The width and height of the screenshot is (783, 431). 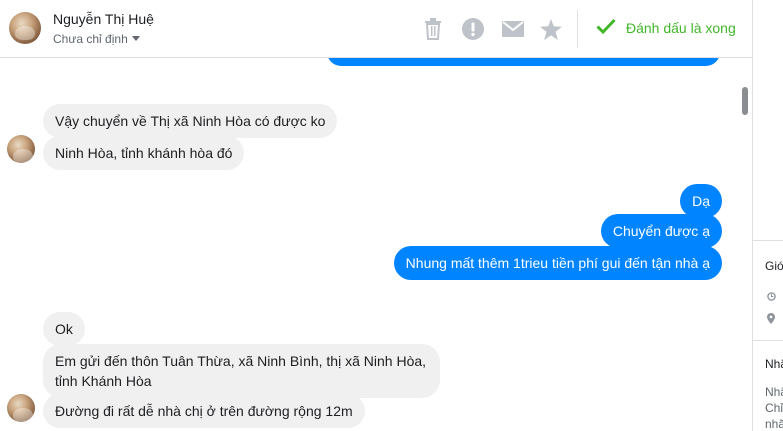 I want to click on clock-icon, so click(x=771, y=294).